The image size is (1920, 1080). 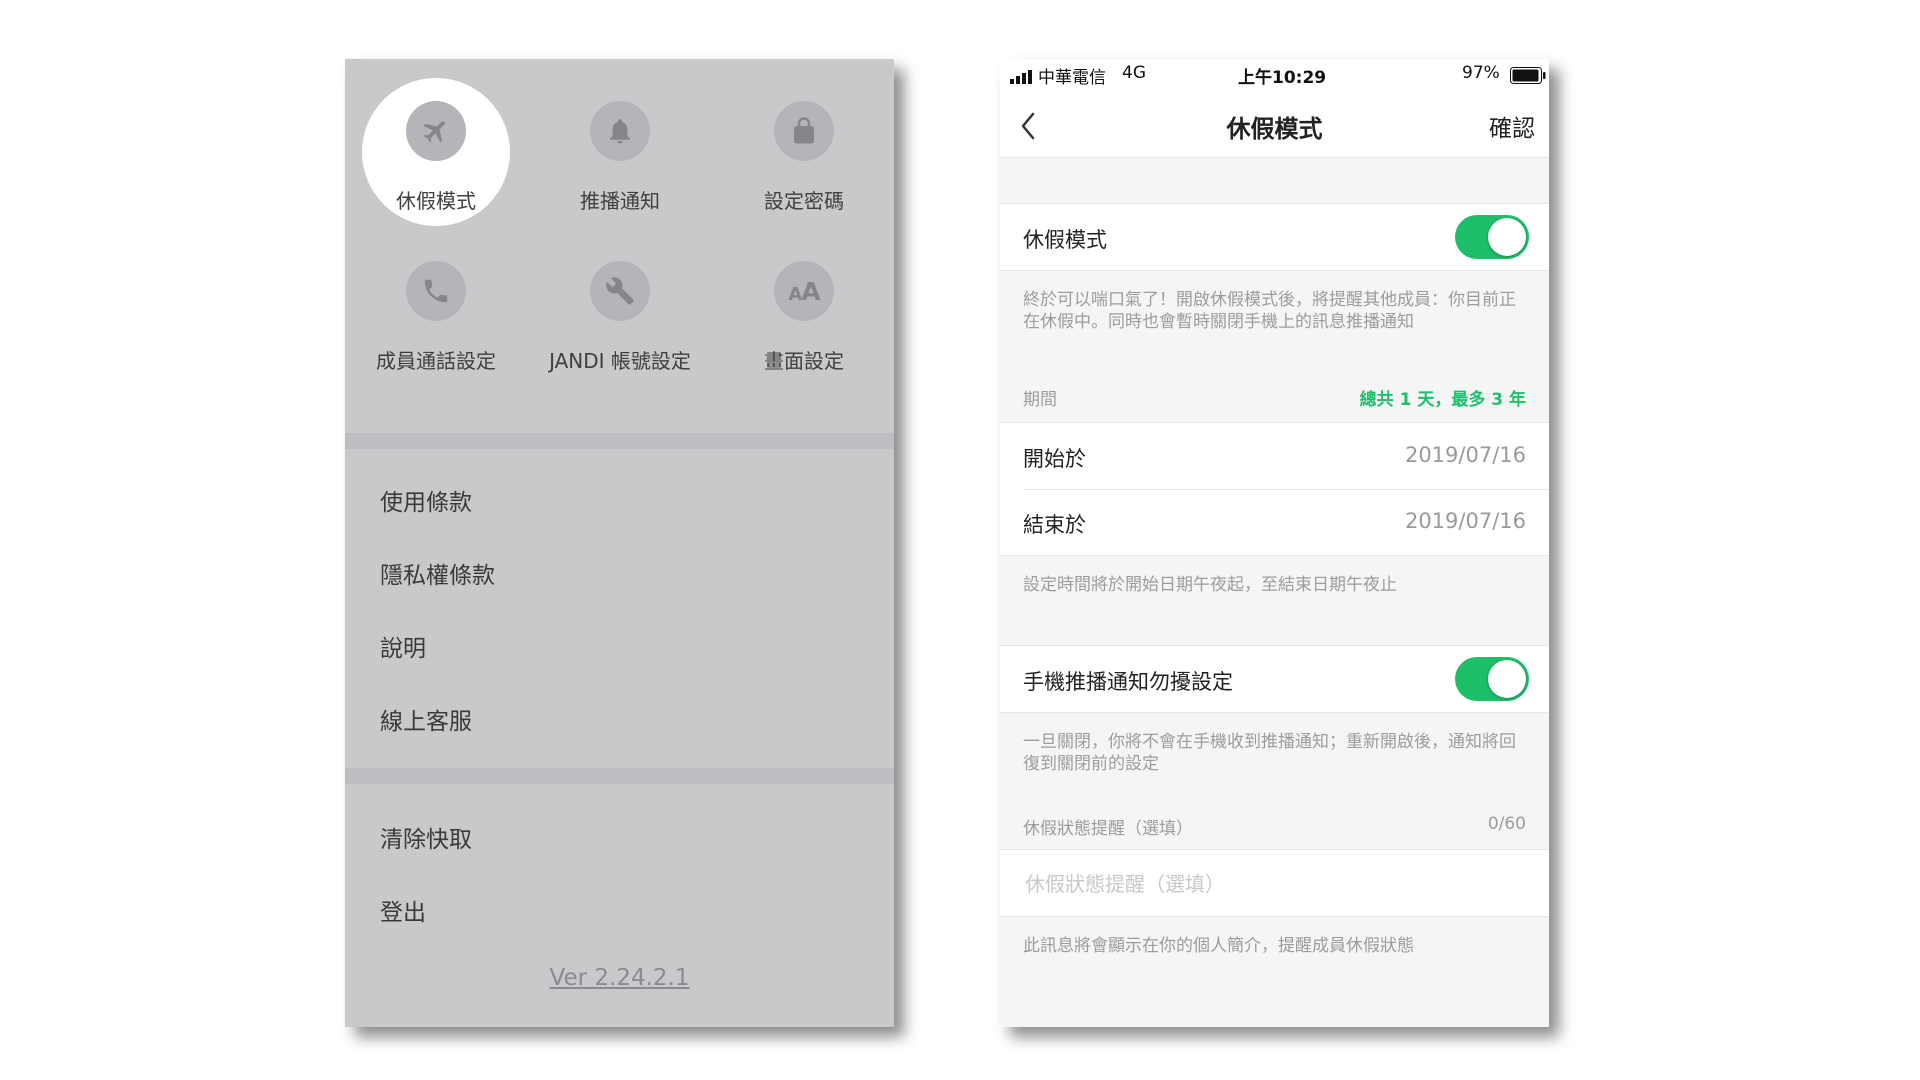 I want to click on menu-clear-cache: 清除快取, so click(x=426, y=837).